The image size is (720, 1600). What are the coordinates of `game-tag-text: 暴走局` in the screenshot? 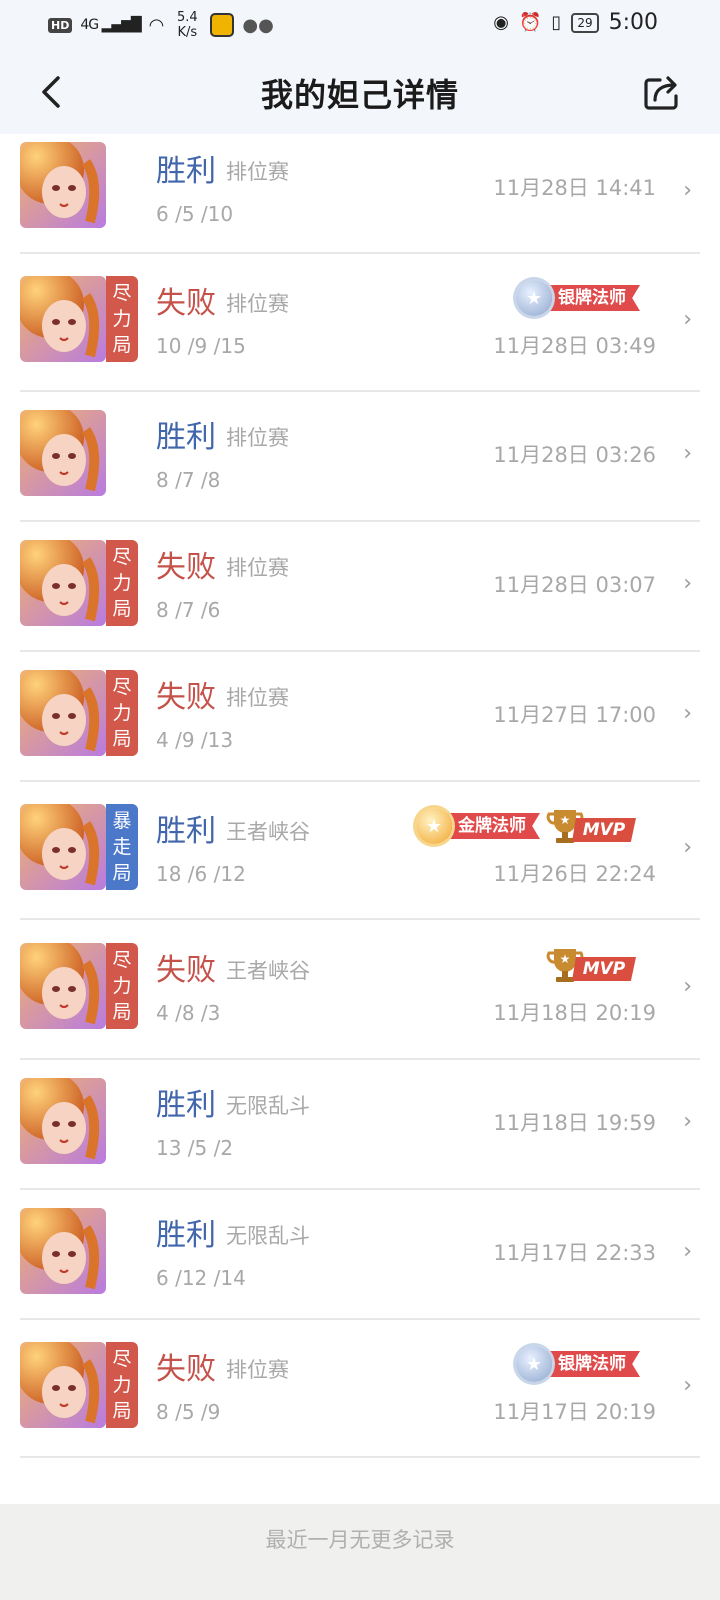 It's located at (122, 847).